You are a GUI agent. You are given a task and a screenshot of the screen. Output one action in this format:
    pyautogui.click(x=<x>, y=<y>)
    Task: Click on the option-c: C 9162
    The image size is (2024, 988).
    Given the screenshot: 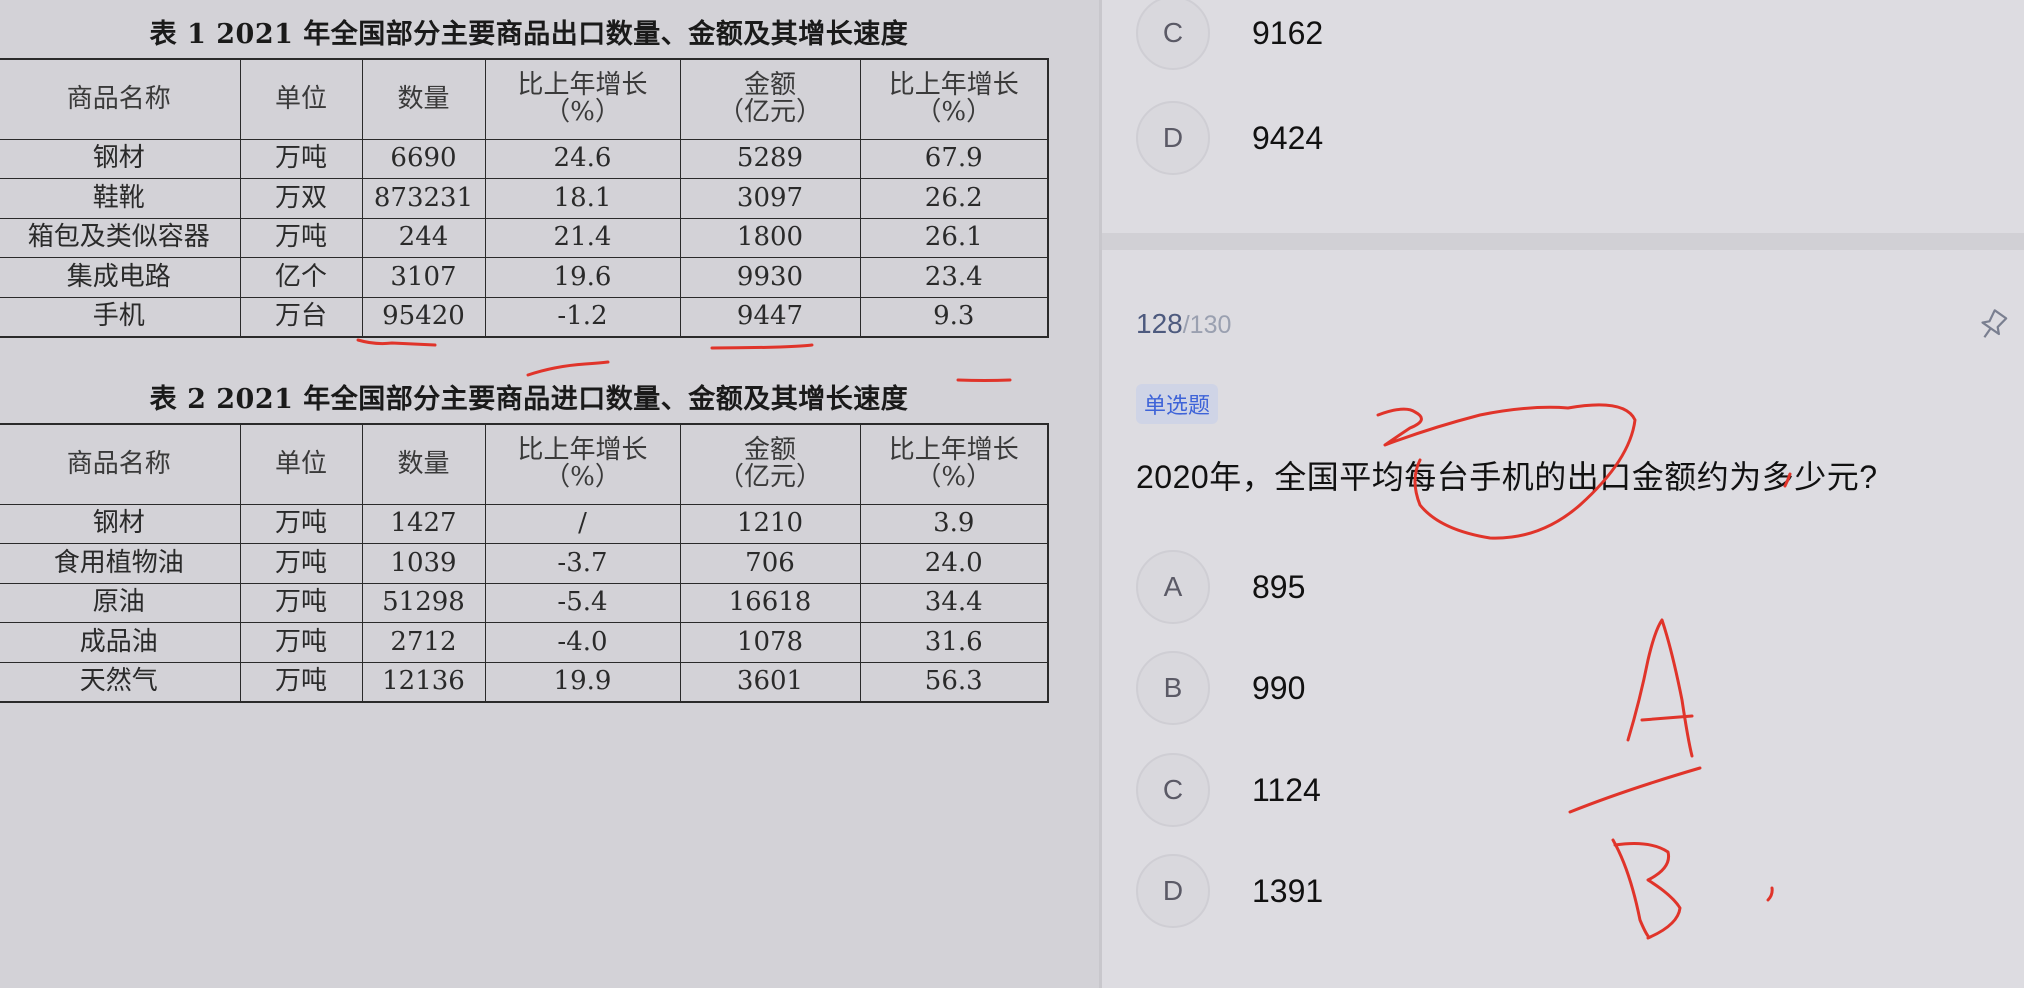 What is the action you would take?
    pyautogui.click(x=1229, y=36)
    